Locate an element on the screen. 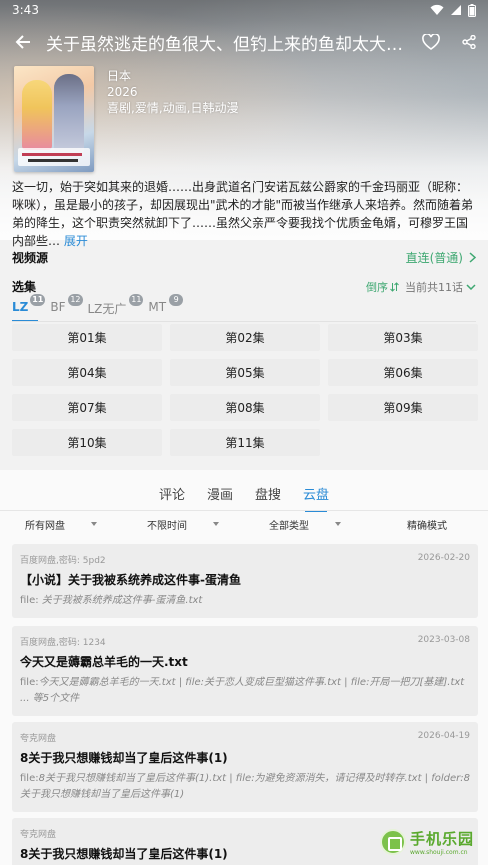 The height and width of the screenshot is (865, 488). episode-source-tab: LZ 11 is located at coordinates (29, 308).